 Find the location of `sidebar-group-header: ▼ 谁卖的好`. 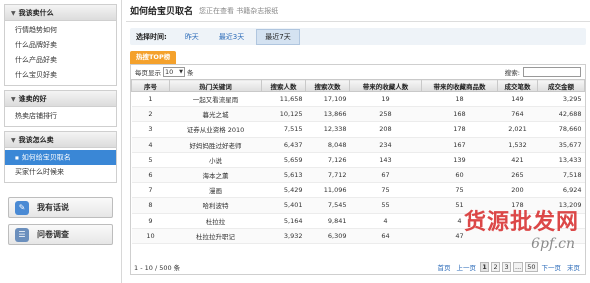

sidebar-group-header: ▼ 谁卖的好 is located at coordinates (60, 99).